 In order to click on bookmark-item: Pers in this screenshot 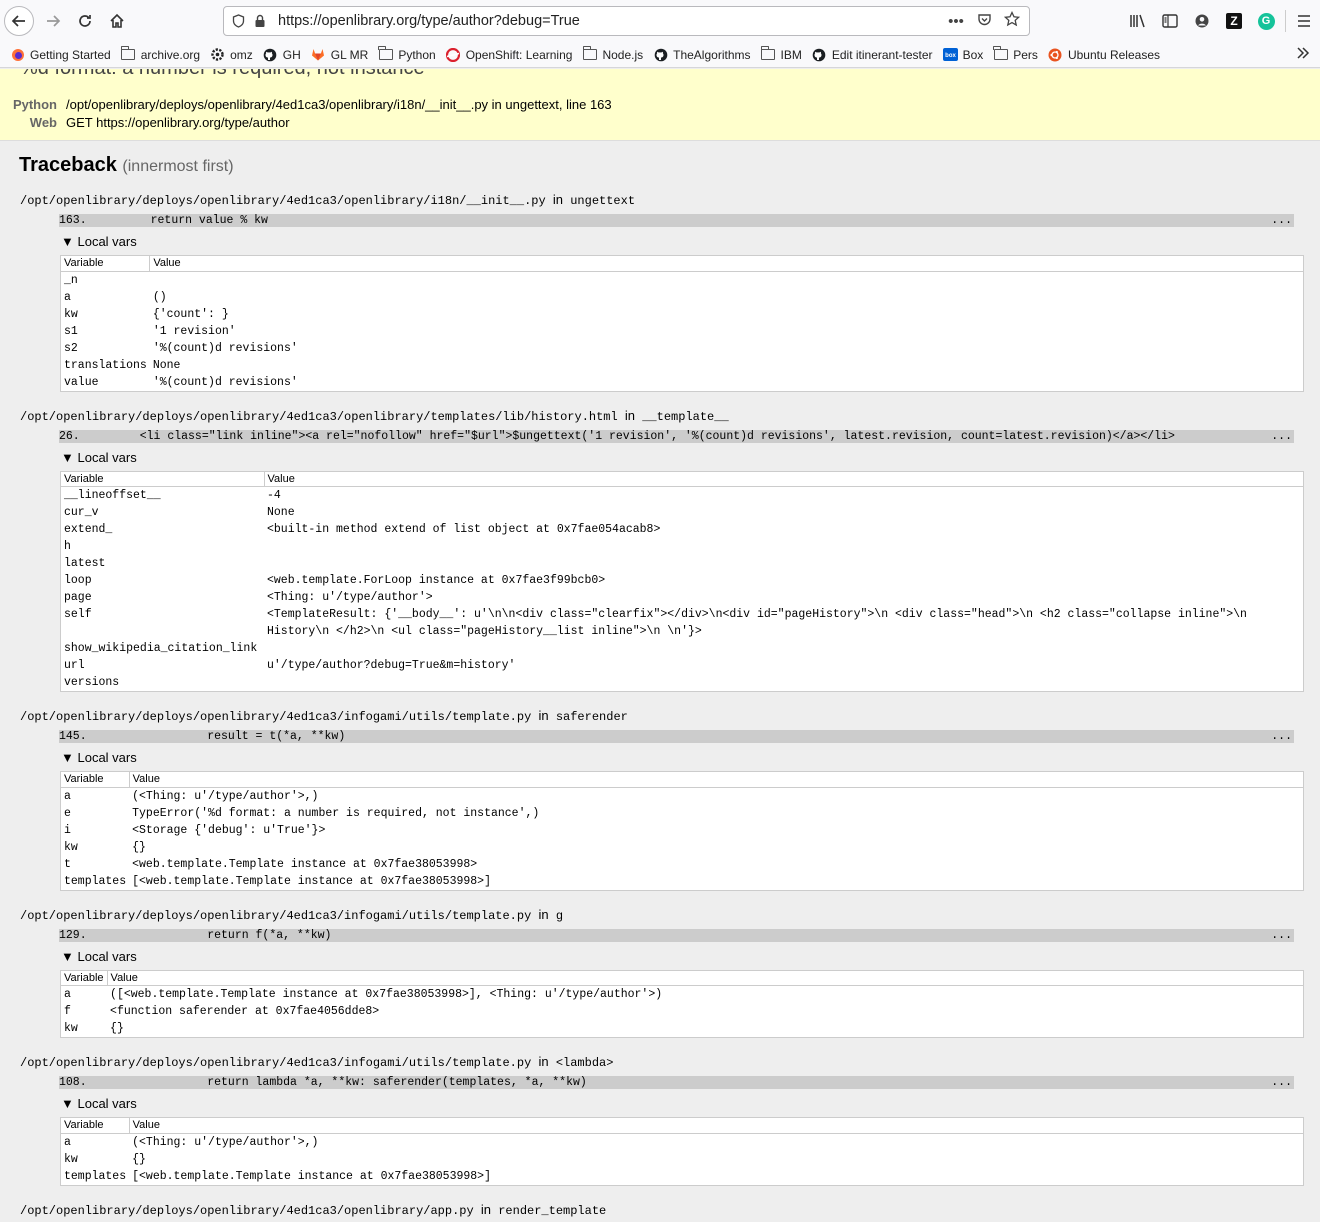, I will do `click(1015, 54)`.